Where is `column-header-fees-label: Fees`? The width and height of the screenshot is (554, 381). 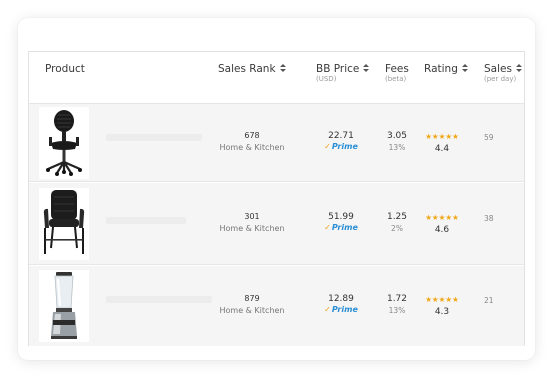 column-header-fees-label: Fees is located at coordinates (397, 69).